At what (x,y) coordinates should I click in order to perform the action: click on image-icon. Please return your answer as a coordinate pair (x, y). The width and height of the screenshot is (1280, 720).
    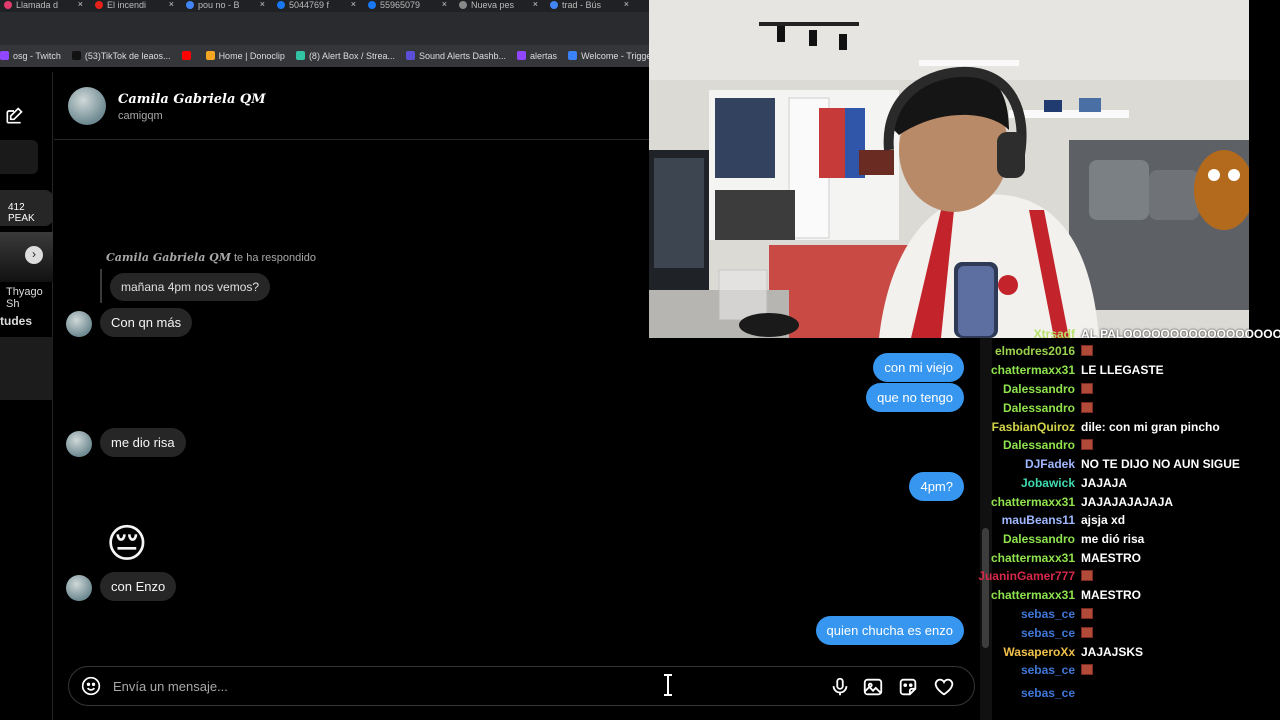
    Looking at the image, I should click on (873, 687).